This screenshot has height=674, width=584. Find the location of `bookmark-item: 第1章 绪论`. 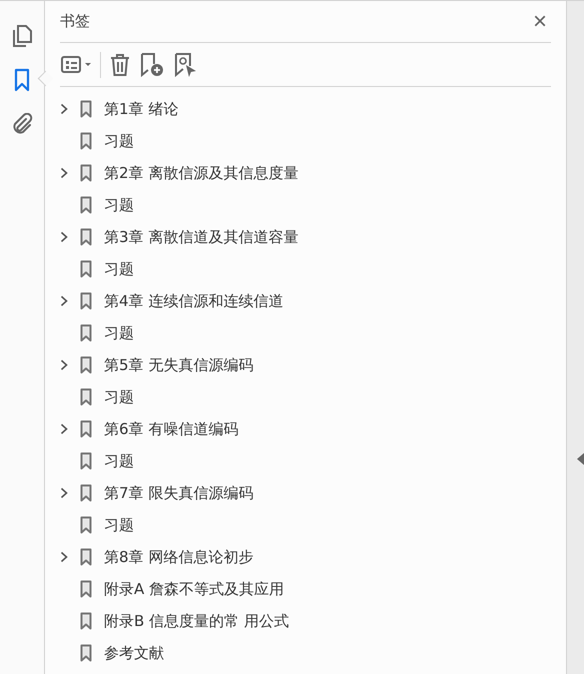

bookmark-item: 第1章 绪论 is located at coordinates (141, 109).